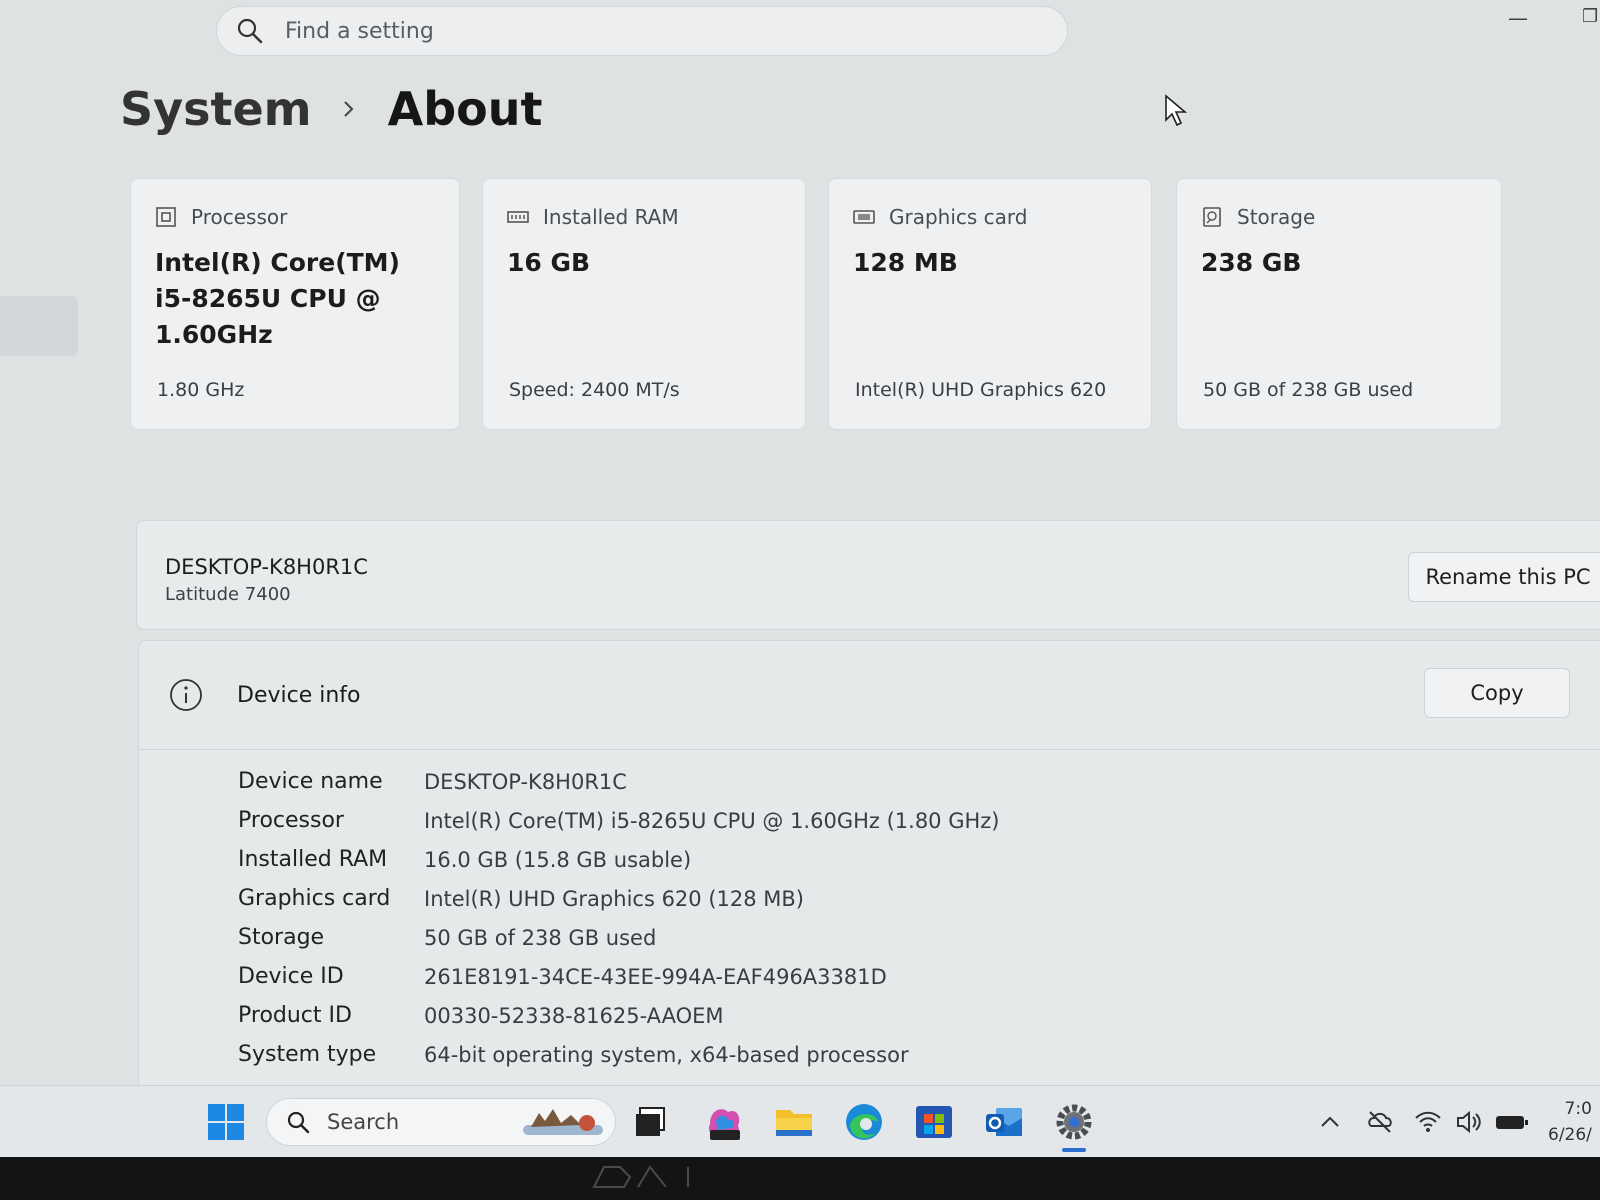 Image resolution: width=1600 pixels, height=1200 pixels. I want to click on spec-value: 50 GB of 238 GB used, so click(540, 937).